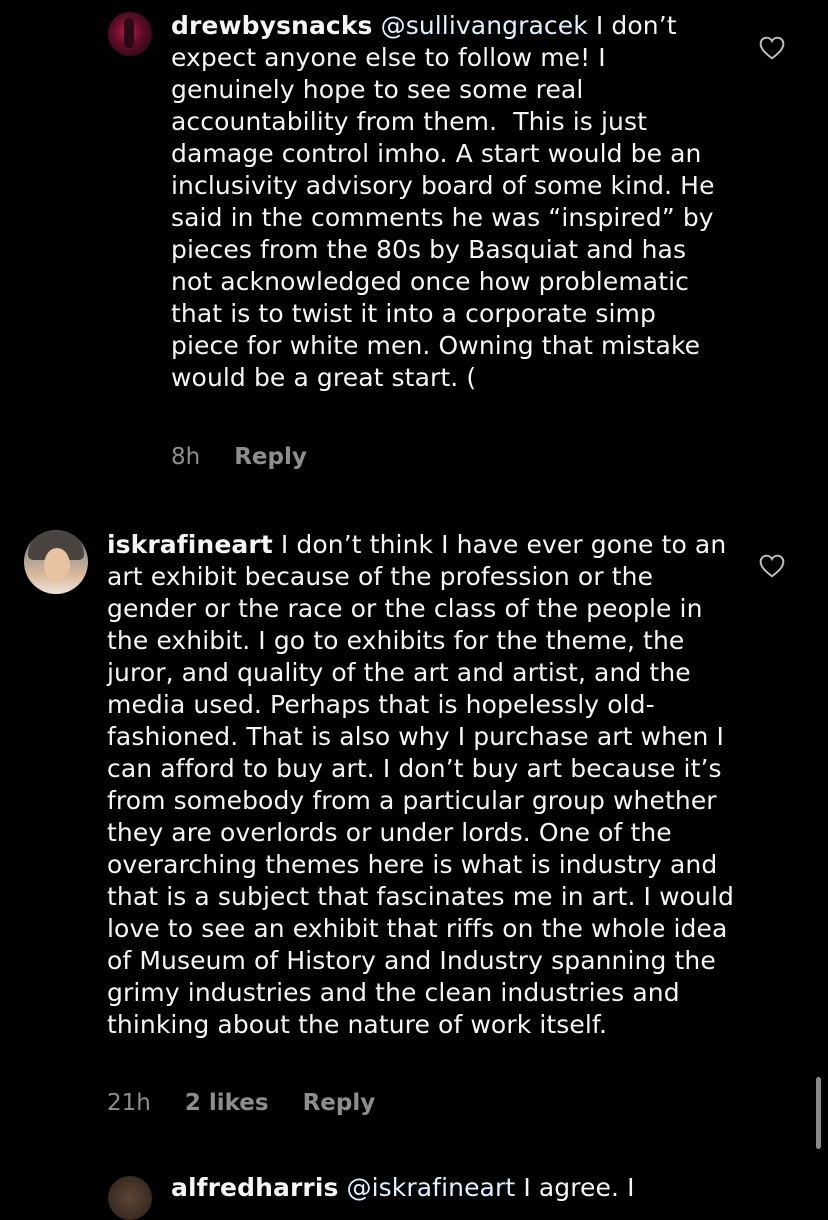  What do you see at coordinates (227, 1103) in the screenshot?
I see `likes-count: 2 likes` at bounding box center [227, 1103].